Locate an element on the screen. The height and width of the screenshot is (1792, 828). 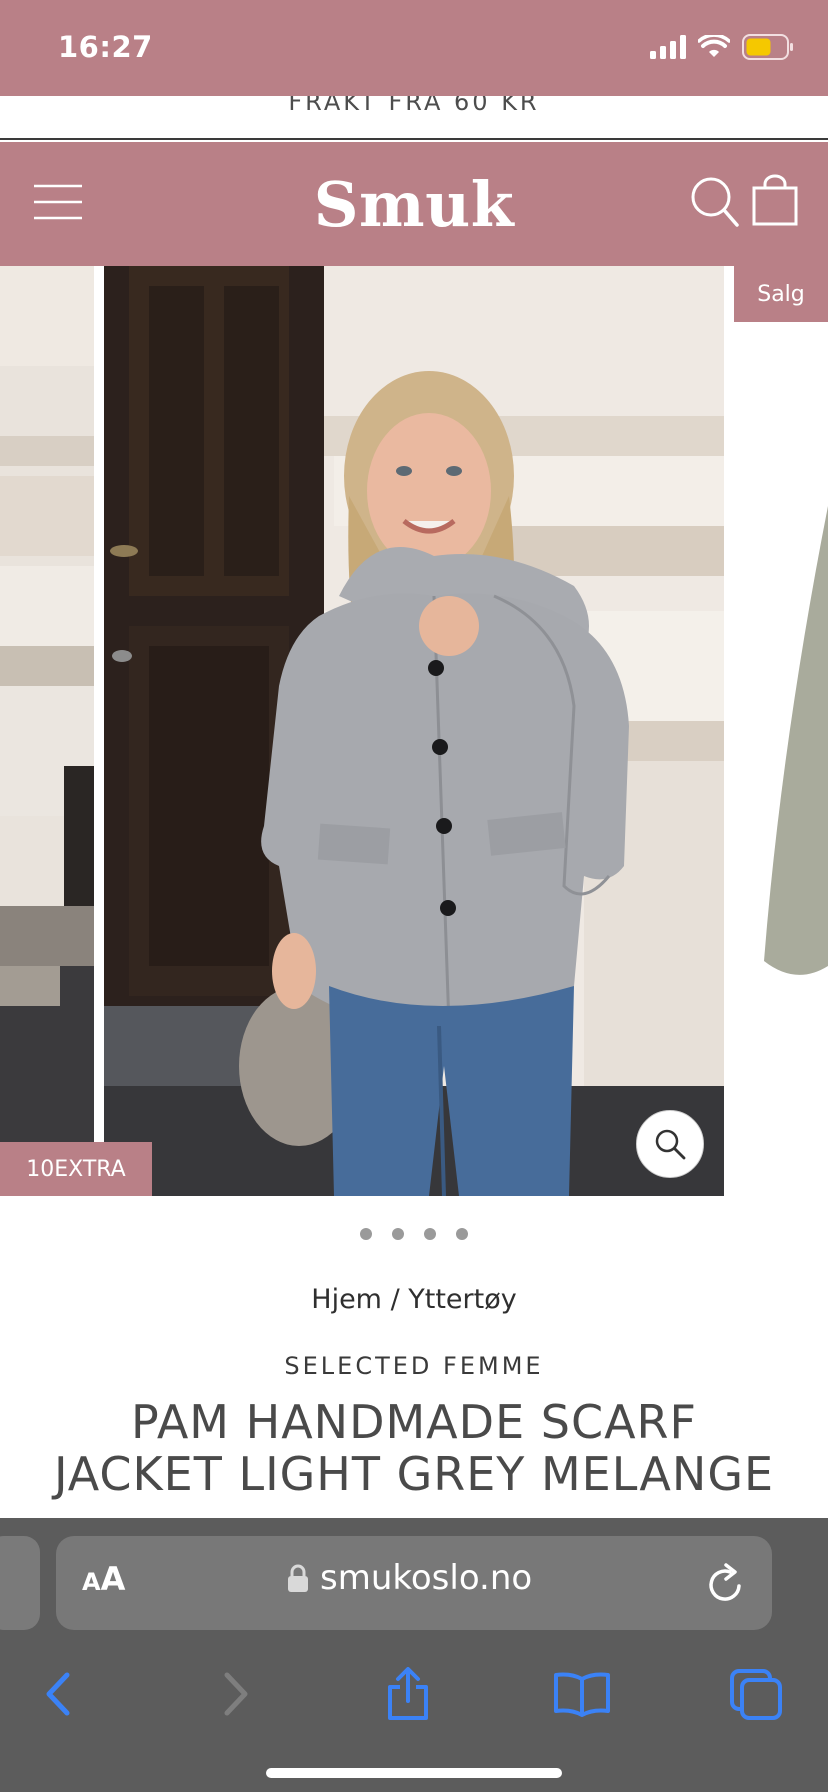
bookmarks-button is located at coordinates (582, 1694).